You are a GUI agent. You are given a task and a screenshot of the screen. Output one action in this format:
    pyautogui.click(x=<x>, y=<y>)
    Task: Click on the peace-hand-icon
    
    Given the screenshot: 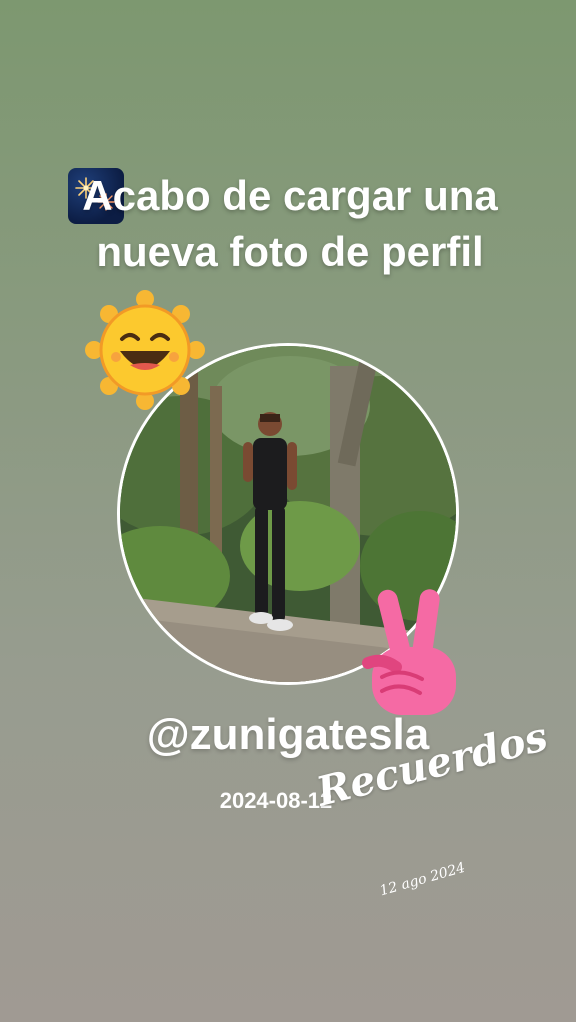 What is the action you would take?
    pyautogui.click(x=413, y=655)
    